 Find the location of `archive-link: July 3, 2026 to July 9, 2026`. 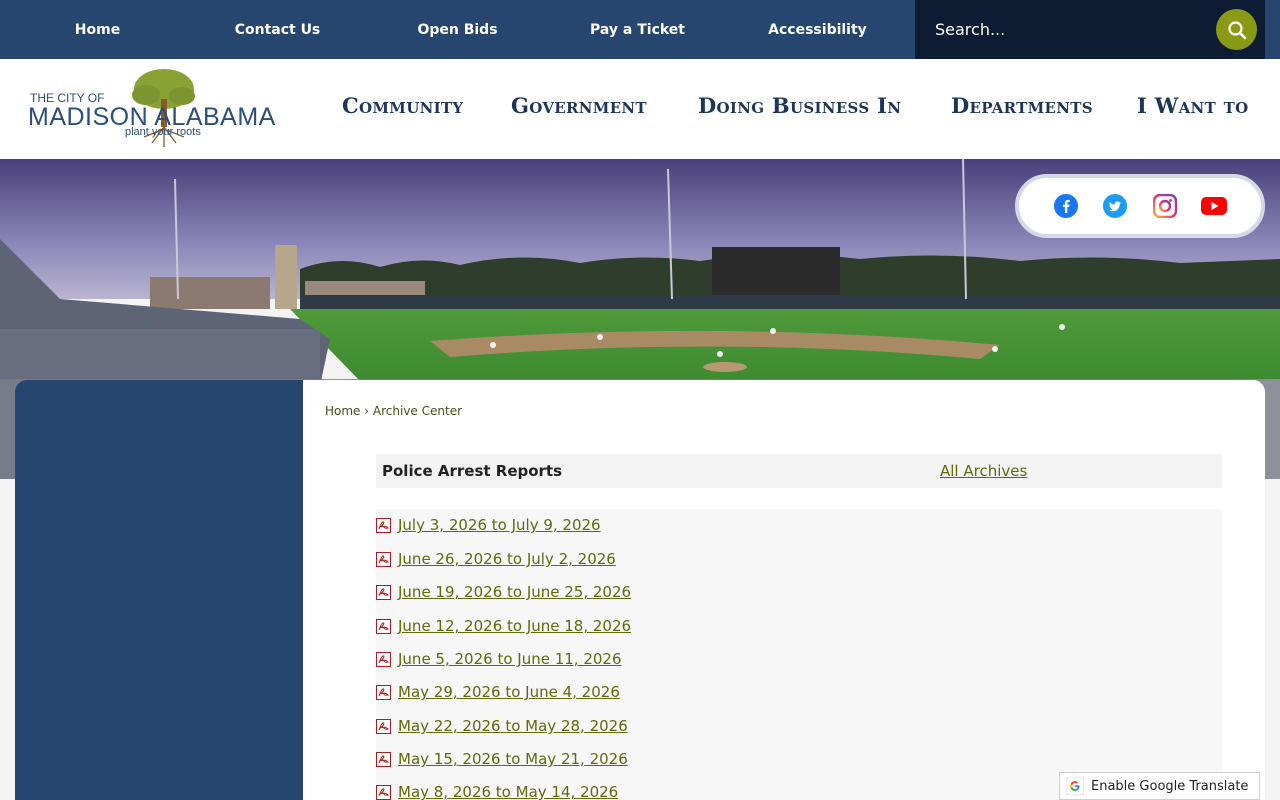

archive-link: July 3, 2026 to July 9, 2026 is located at coordinates (499, 525).